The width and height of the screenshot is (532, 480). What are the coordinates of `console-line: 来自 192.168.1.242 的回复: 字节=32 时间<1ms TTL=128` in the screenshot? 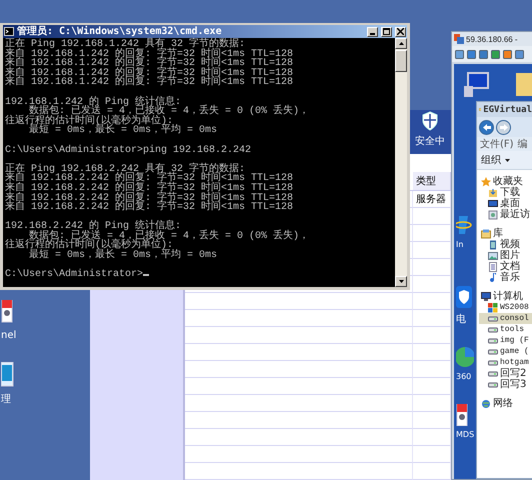 It's located at (149, 83).